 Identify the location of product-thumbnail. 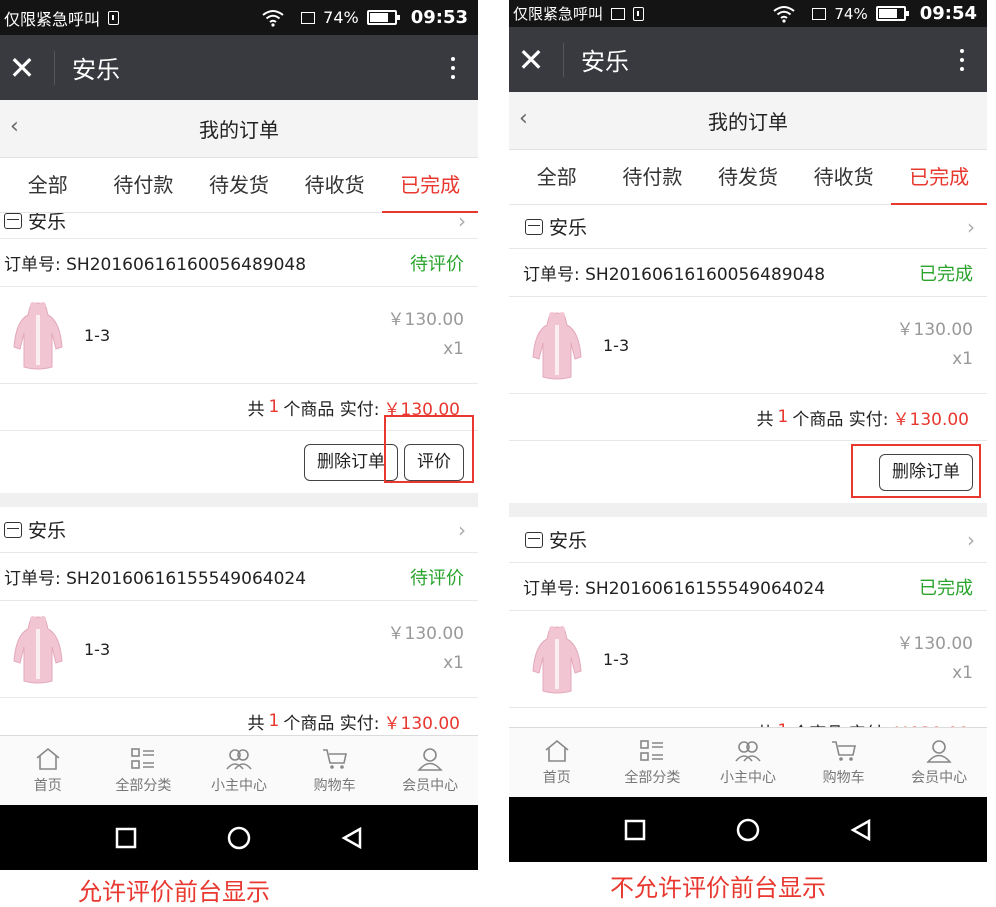
(38, 649).